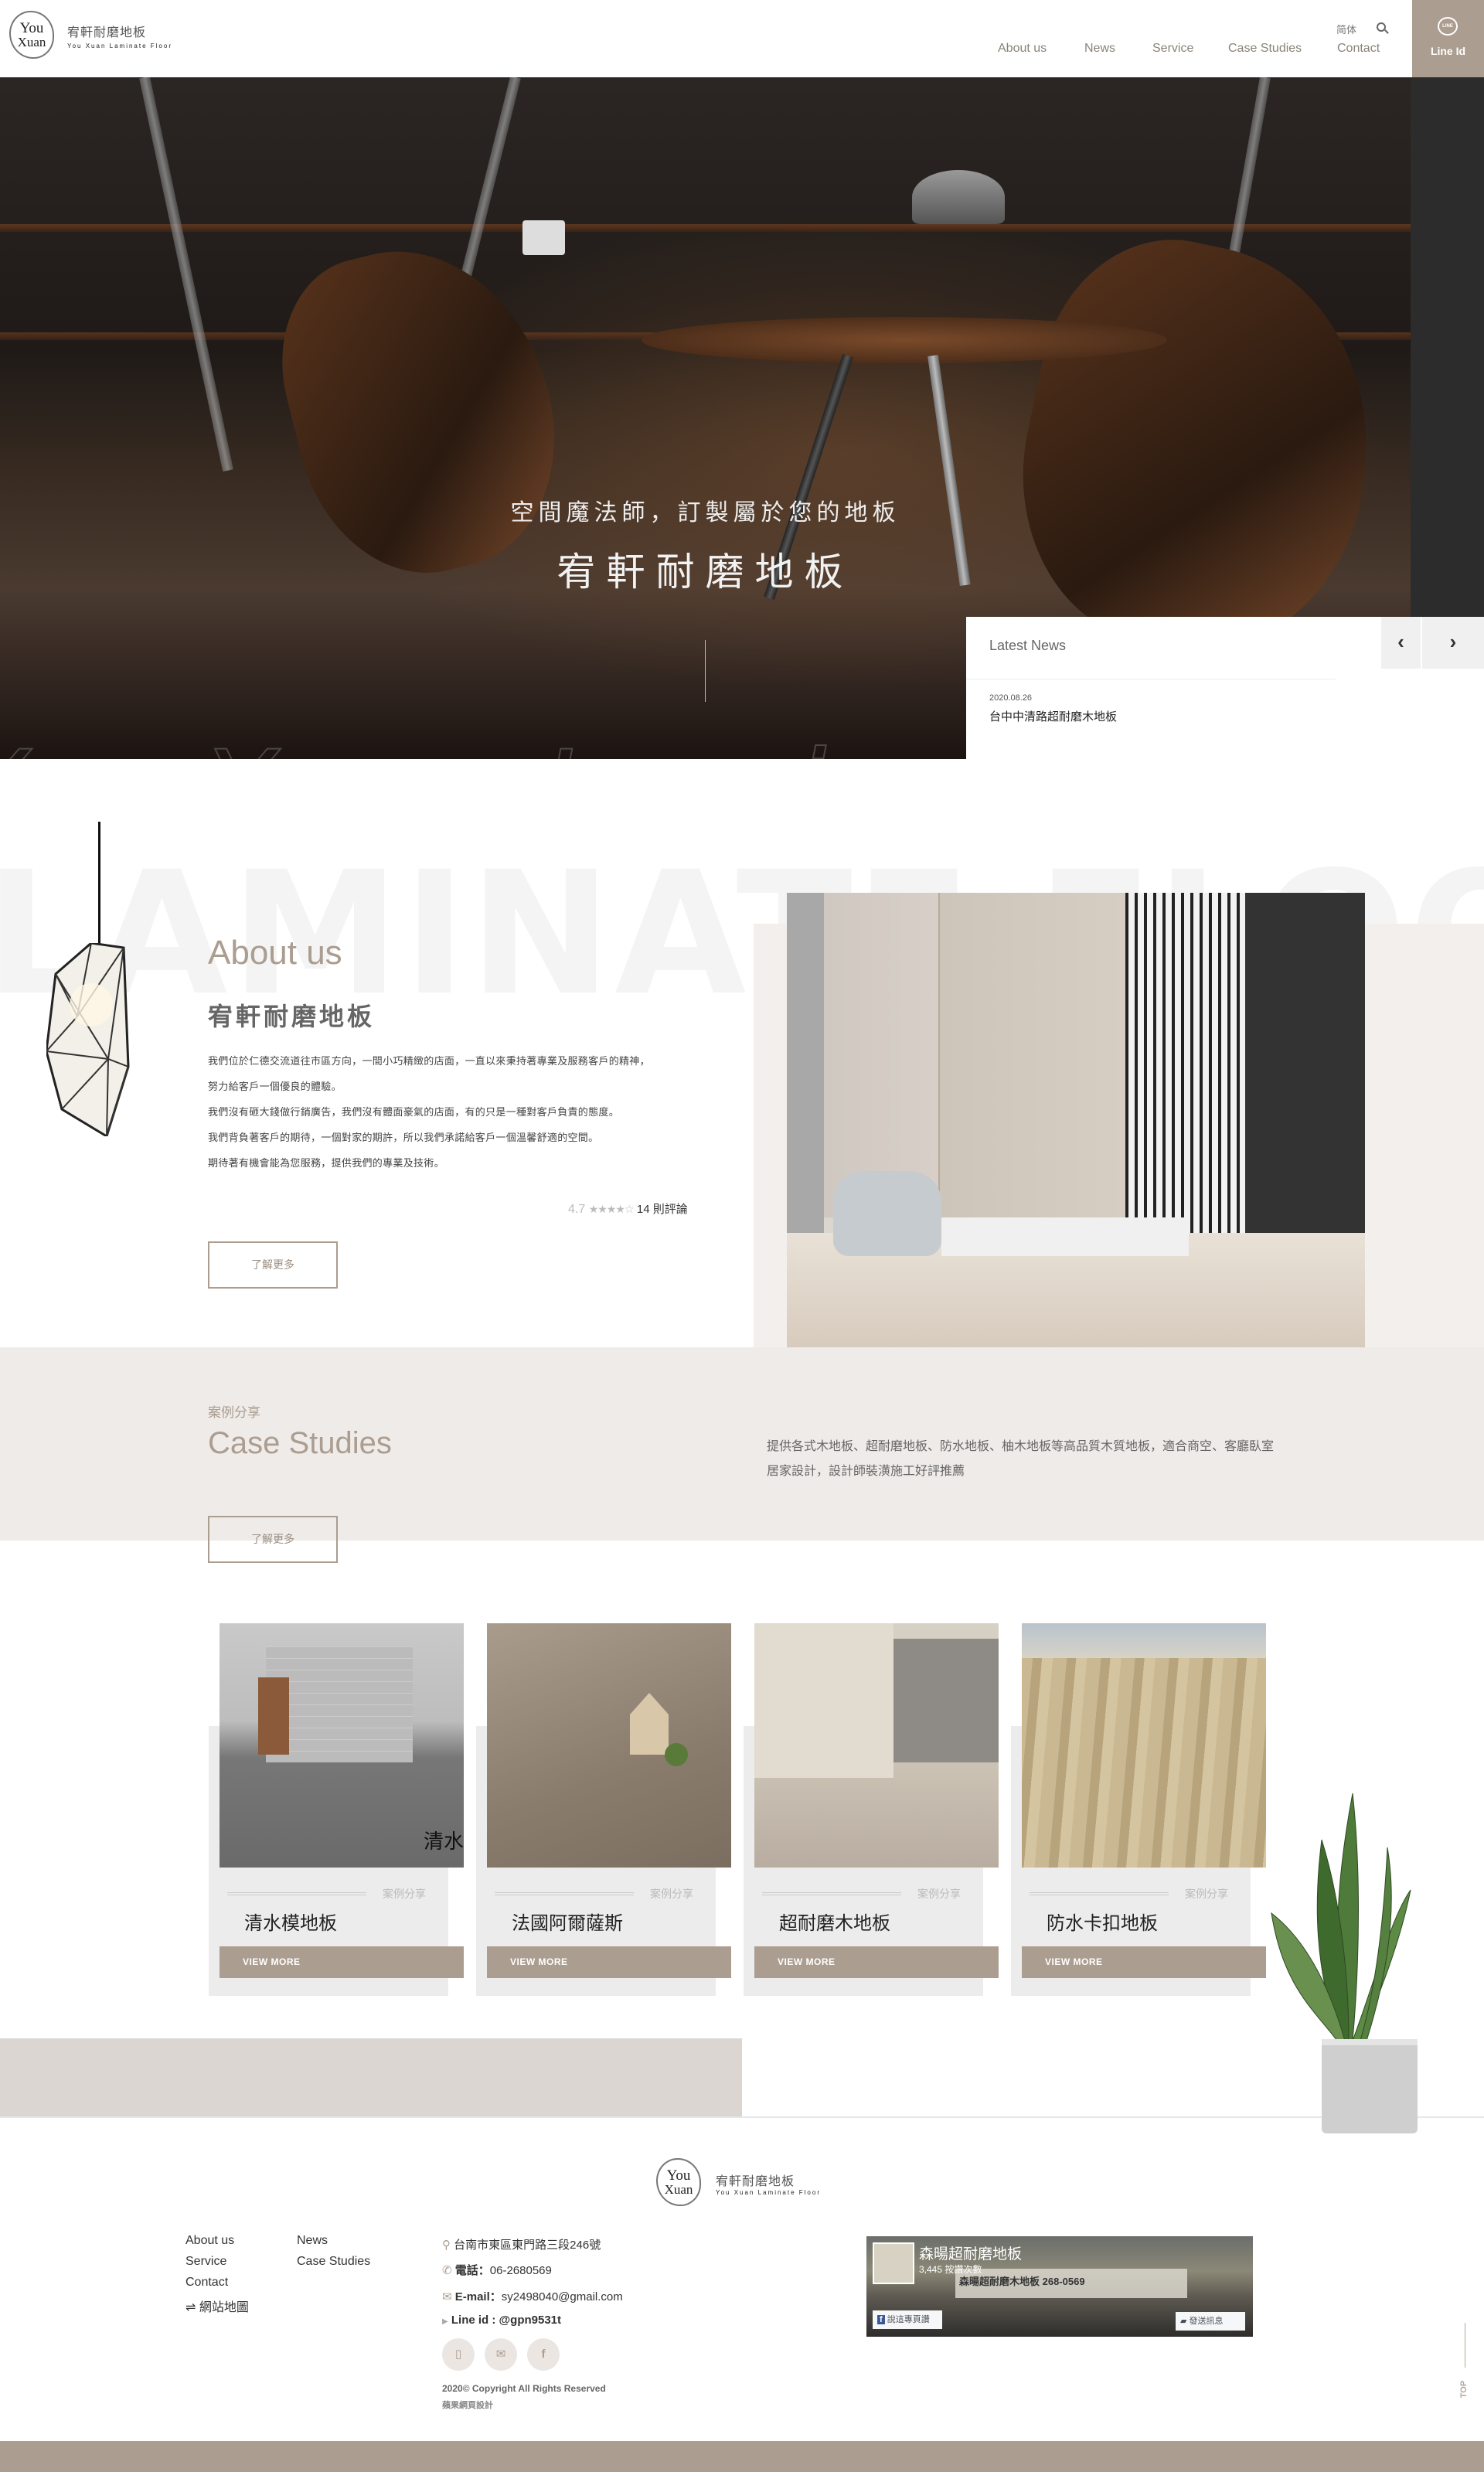 This screenshot has height=2472, width=1484. Describe the element at coordinates (501, 2354) in the screenshot. I see `mail-icon: ✉` at that location.